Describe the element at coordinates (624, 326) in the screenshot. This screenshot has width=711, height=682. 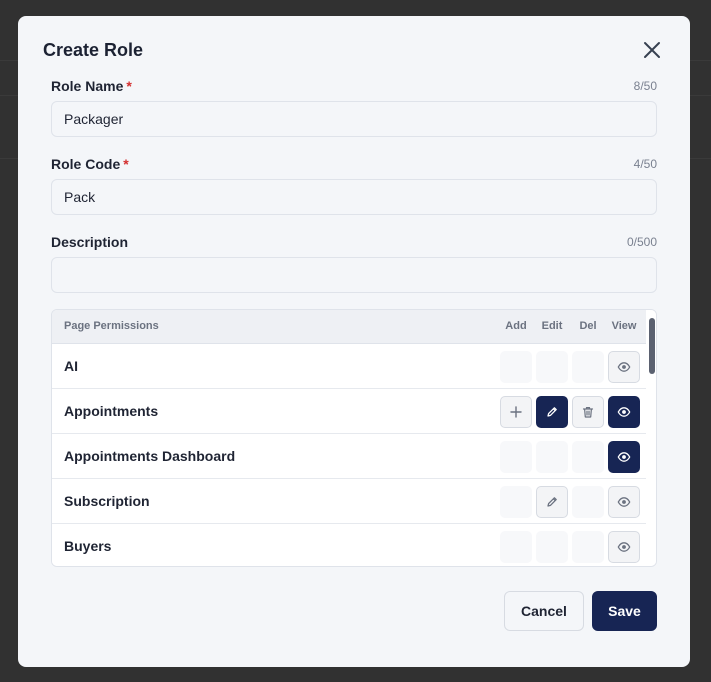
I see `column-view: View` at that location.